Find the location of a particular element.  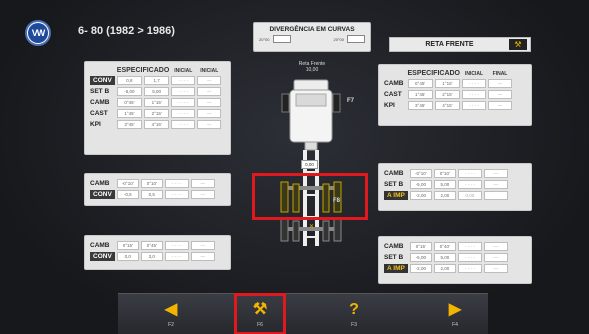

initial-value: 0,00 is located at coordinates (469, 195).